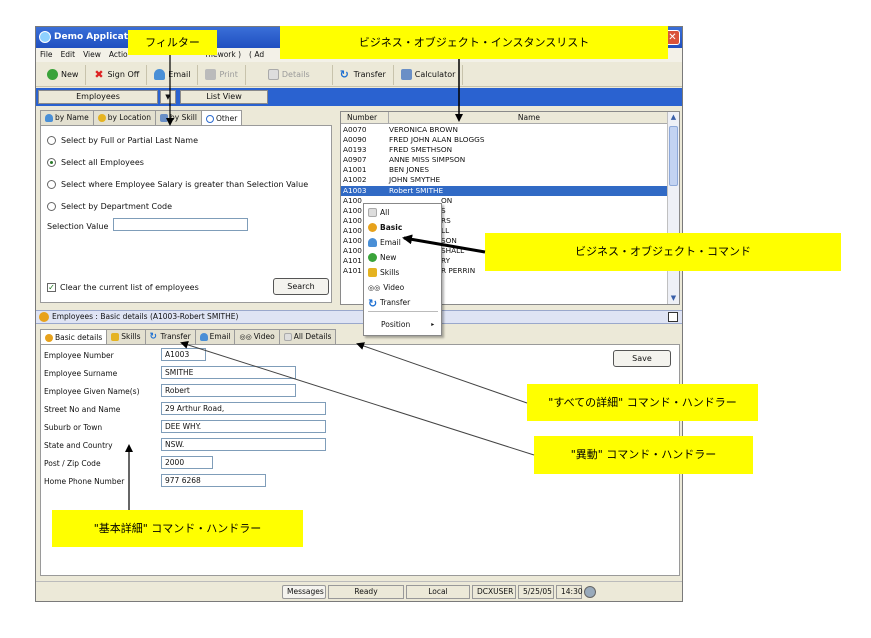 This screenshot has width=871, height=638. Describe the element at coordinates (92, 55) in the screenshot. I see `menu-view: View` at that location.